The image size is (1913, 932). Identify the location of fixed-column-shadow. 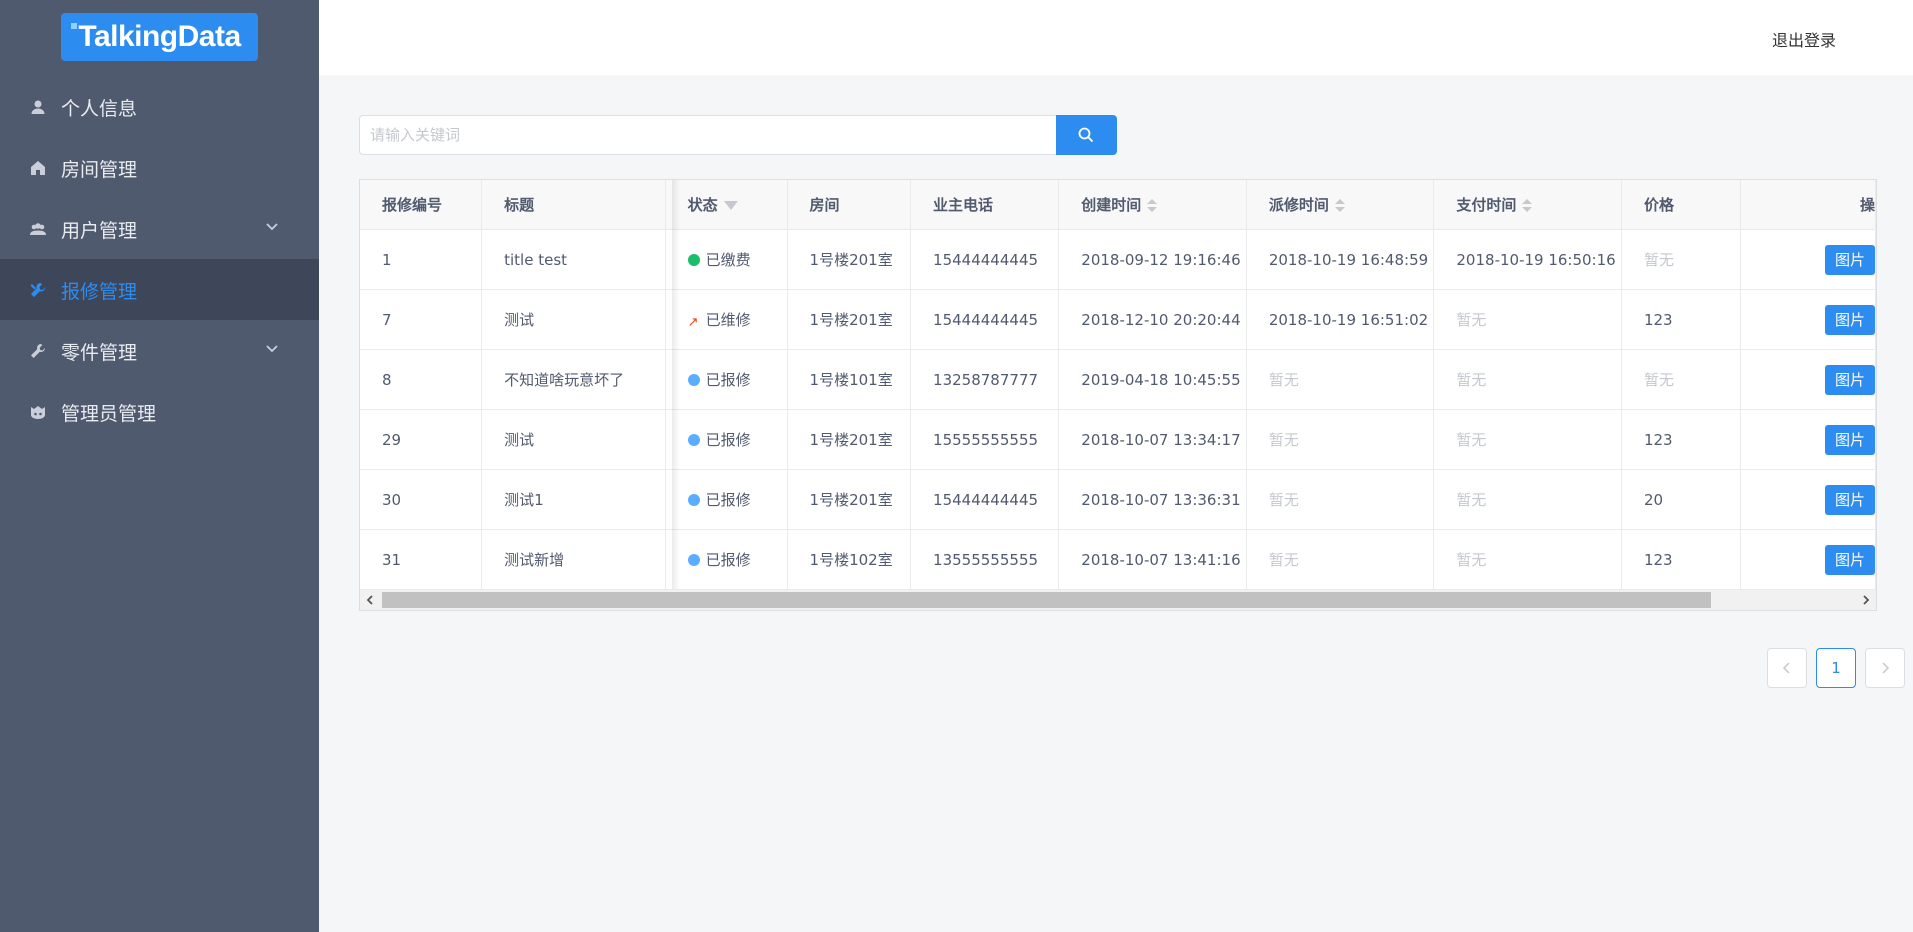
(676, 384).